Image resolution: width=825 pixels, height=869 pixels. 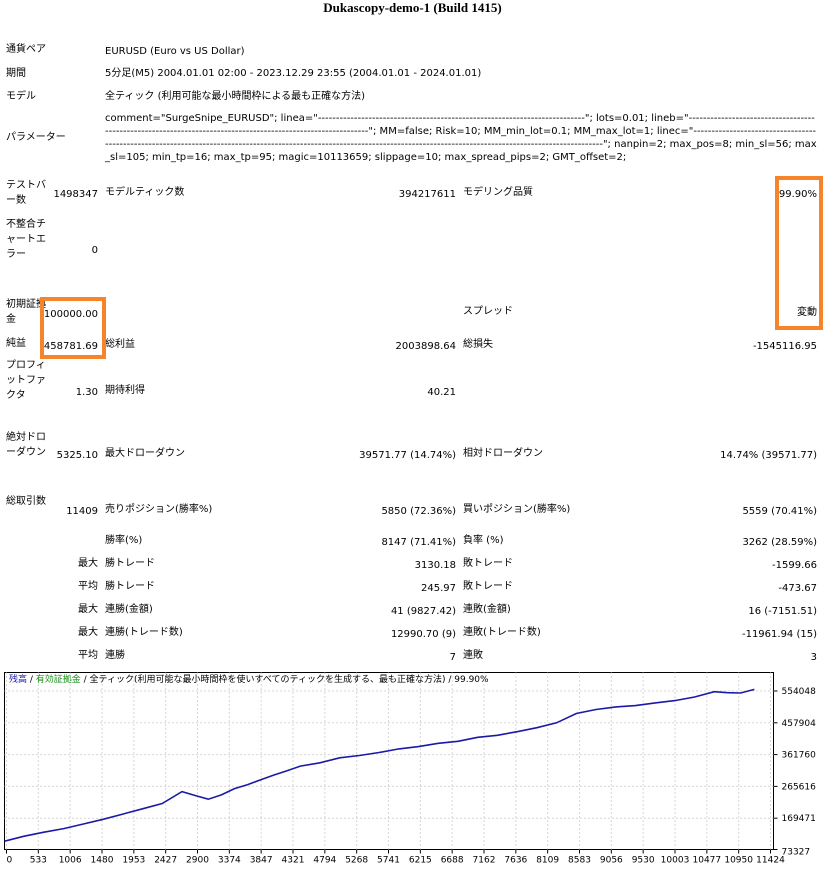 I want to click on total-trades-label: 総取引数, so click(x=26, y=501).